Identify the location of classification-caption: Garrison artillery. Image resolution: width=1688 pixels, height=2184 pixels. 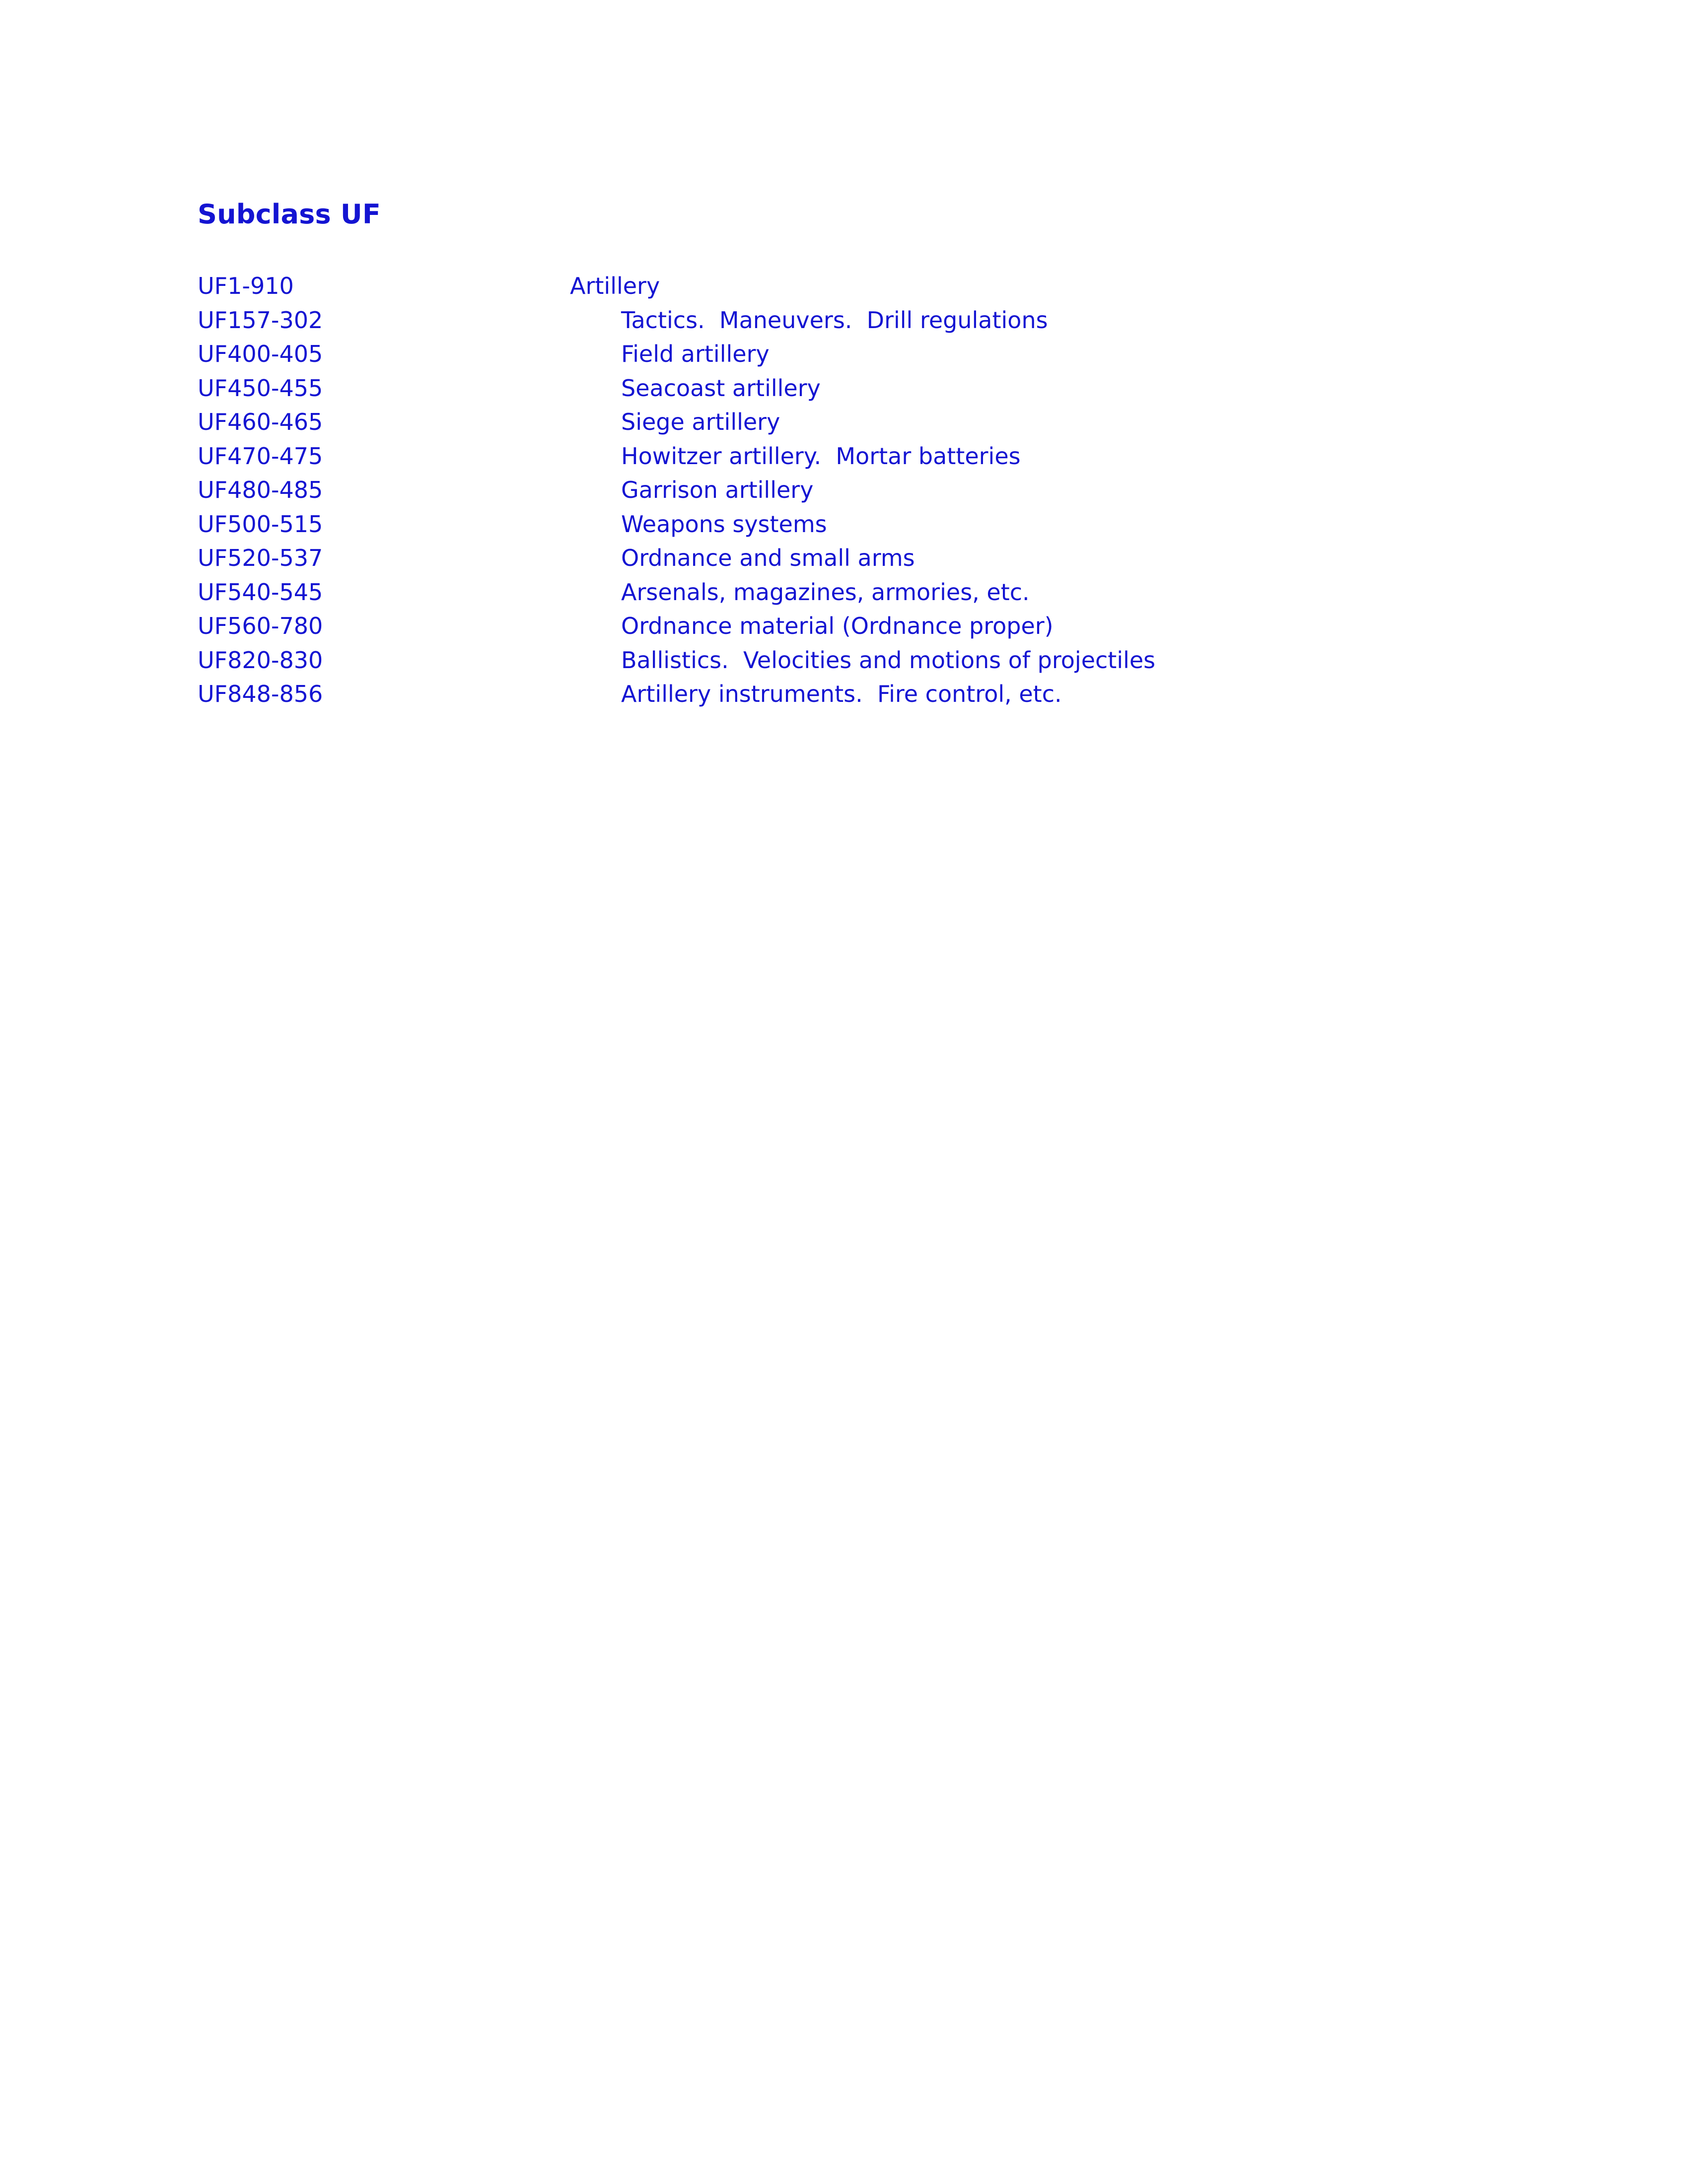
(717, 490).